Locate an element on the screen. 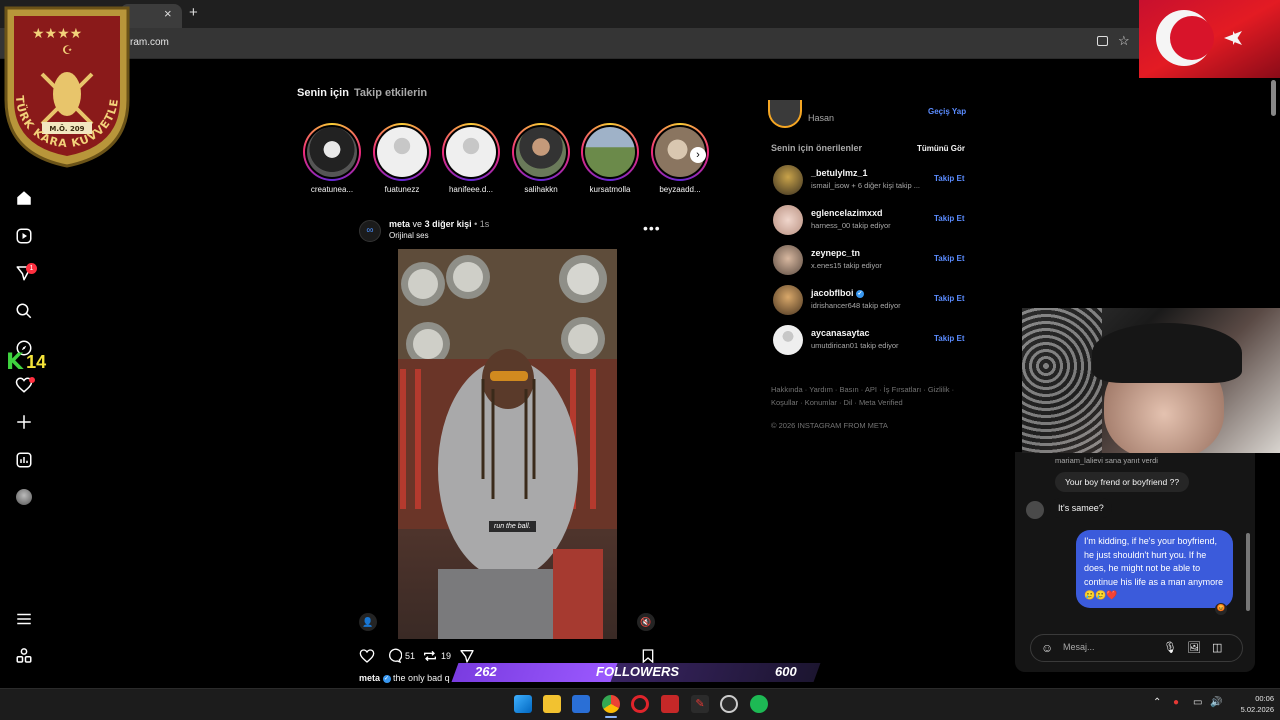 The height and width of the screenshot is (720, 1280). tray-overflow-icon: ⌃ is located at coordinates (1157, 702).